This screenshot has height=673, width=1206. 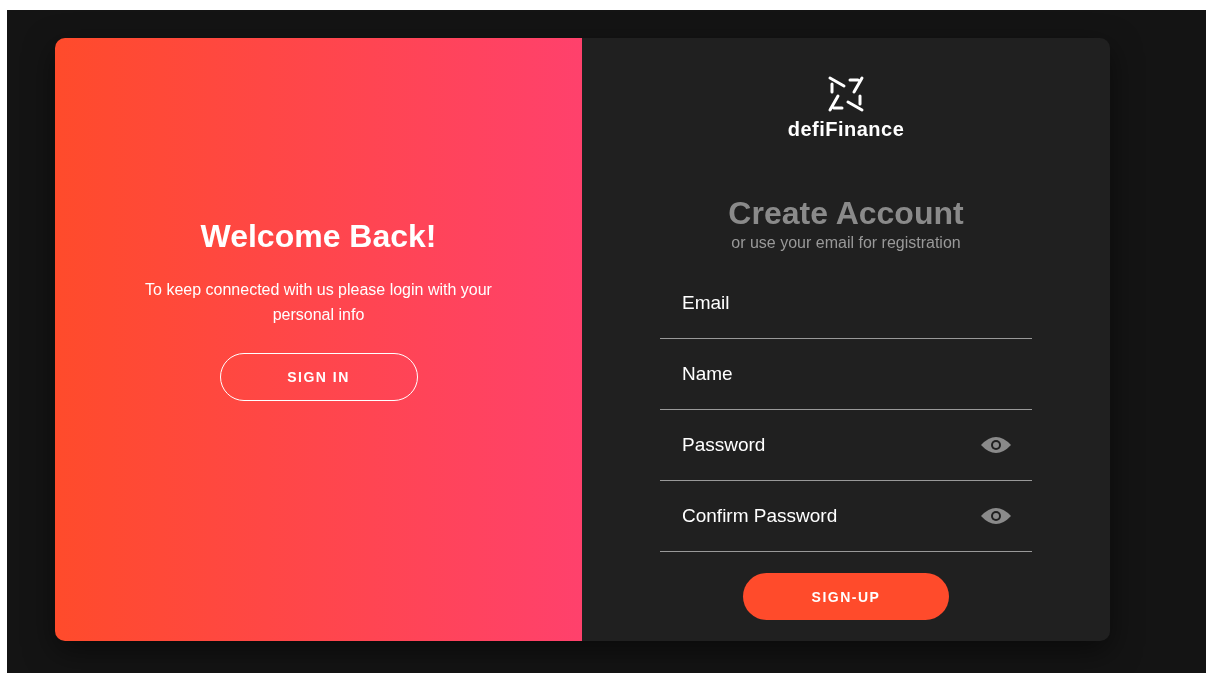 What do you see at coordinates (318, 236) in the screenshot?
I see `welcome-title: Welcome Back!` at bounding box center [318, 236].